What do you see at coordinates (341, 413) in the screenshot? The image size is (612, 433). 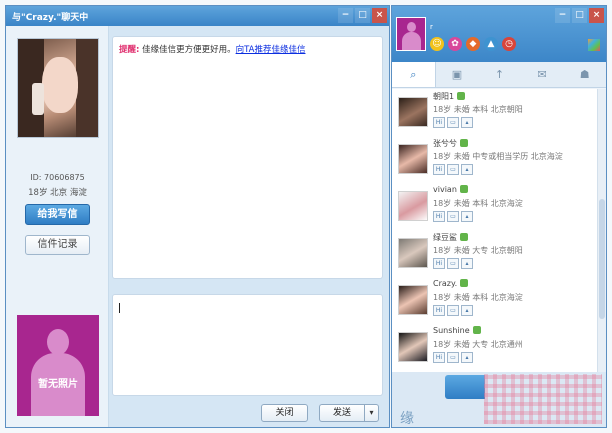 I see `send-button: 发送` at bounding box center [341, 413].